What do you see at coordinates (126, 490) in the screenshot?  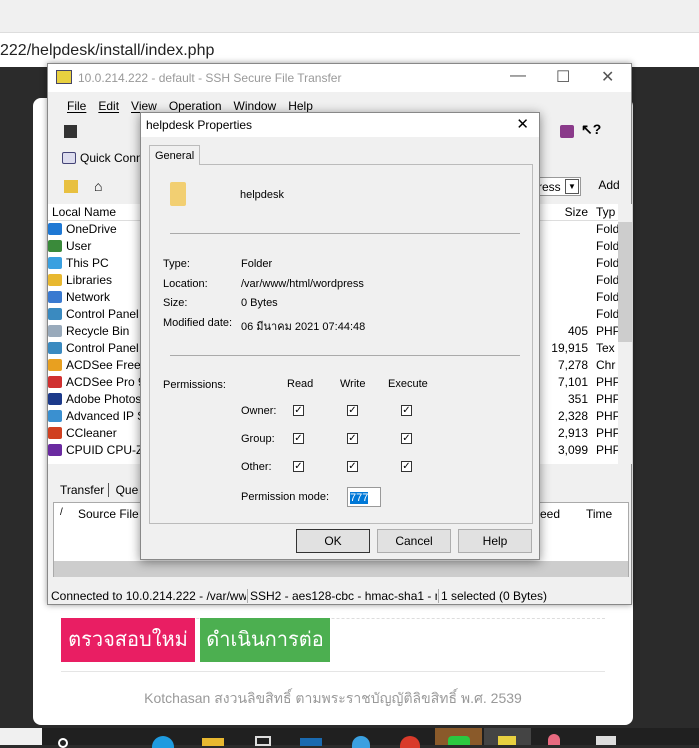 I see `tab-queue: Que` at bounding box center [126, 490].